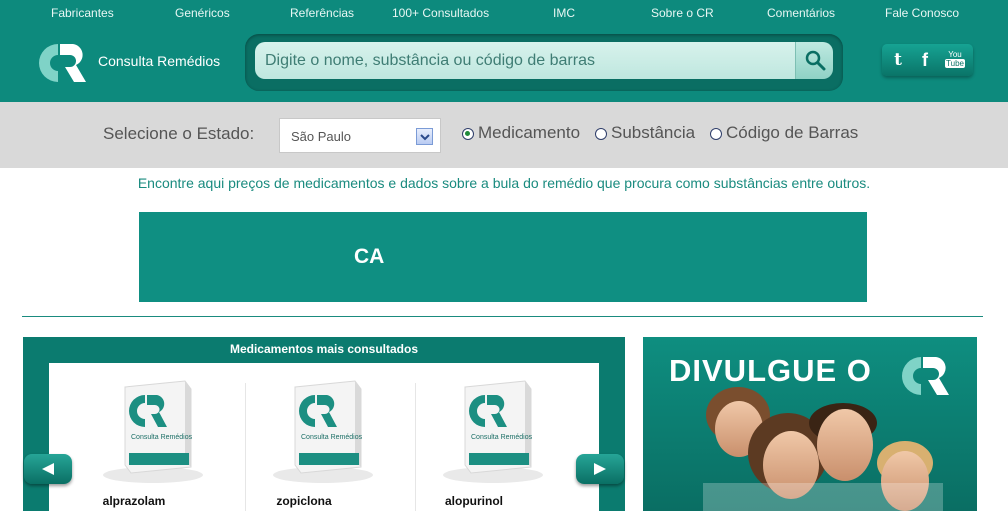  What do you see at coordinates (922, 13) in the screenshot?
I see `nav-fale-conosco: Fale Conosco` at bounding box center [922, 13].